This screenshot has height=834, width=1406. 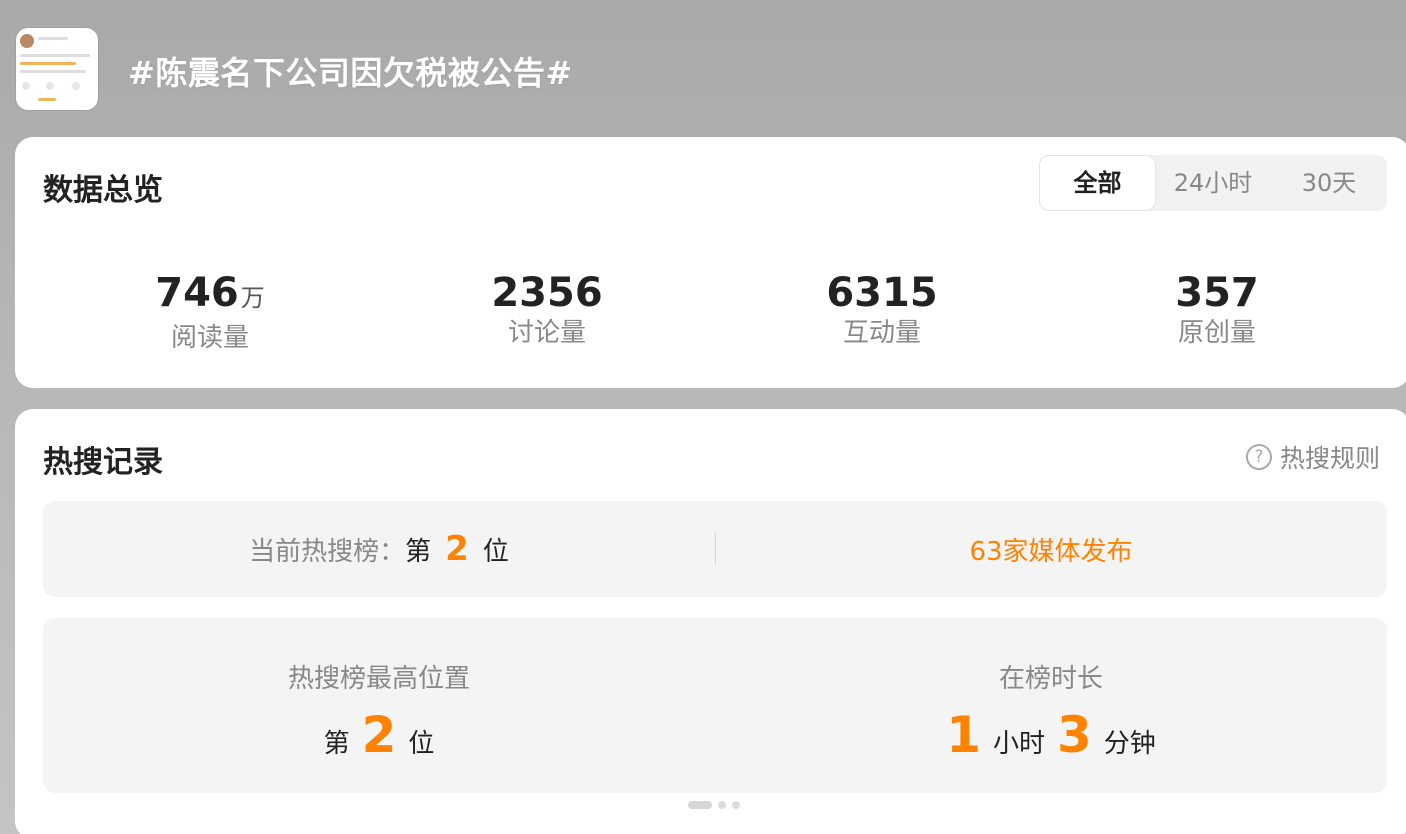 I want to click on topic-header: #陈震名下公司因欠税被公告#, so click(x=706, y=69).